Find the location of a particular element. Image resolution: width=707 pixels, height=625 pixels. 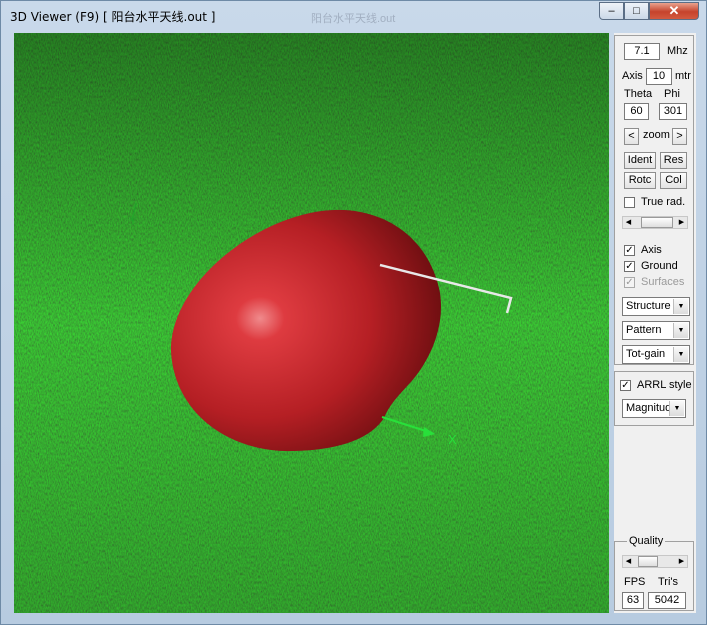

x-axis-label: X is located at coordinates (452, 439).